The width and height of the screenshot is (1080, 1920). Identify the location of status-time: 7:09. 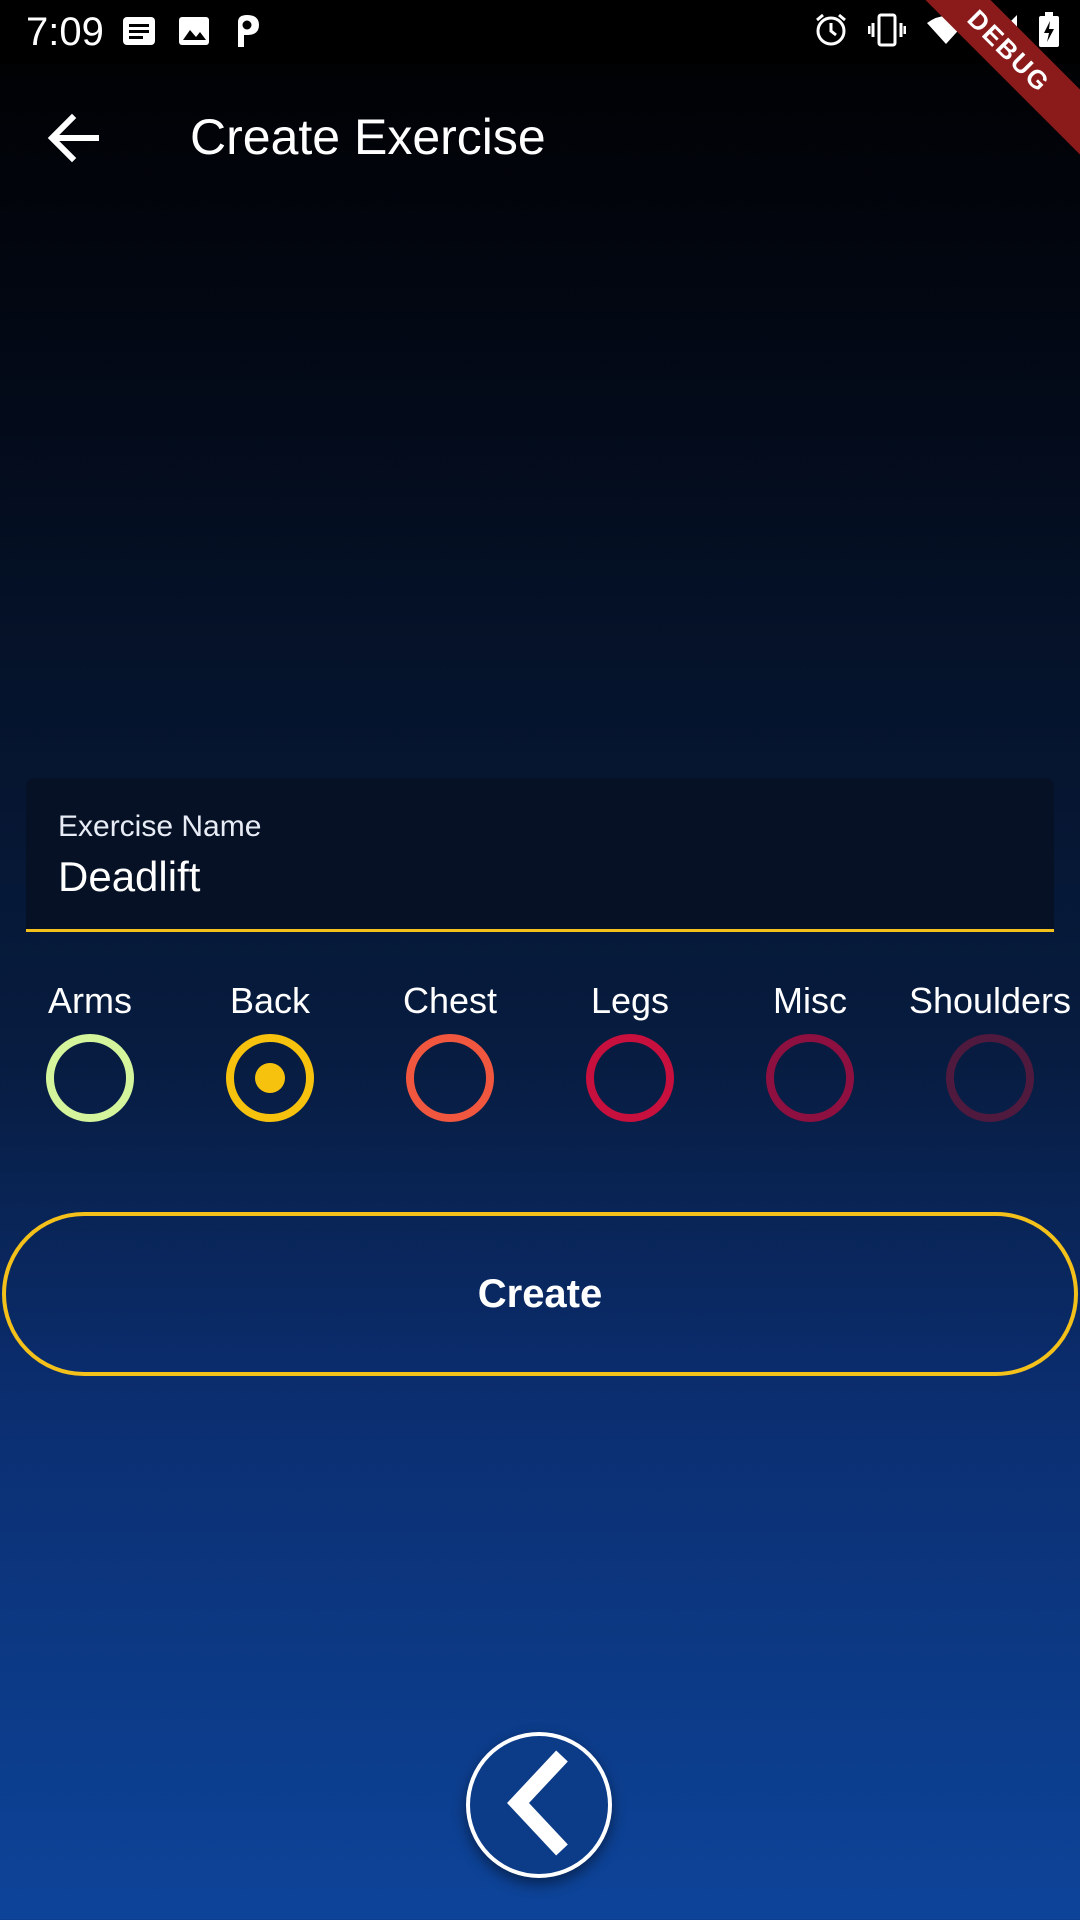
(65, 32).